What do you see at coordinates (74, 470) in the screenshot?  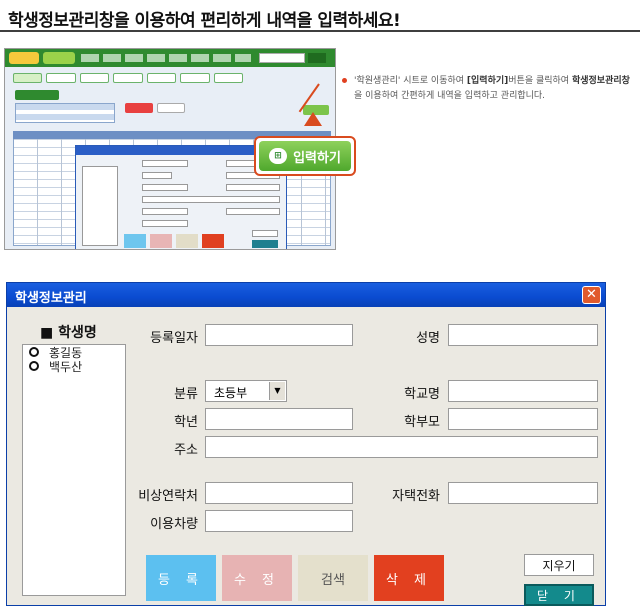 I see `student-list: 홍길동 백두산` at bounding box center [74, 470].